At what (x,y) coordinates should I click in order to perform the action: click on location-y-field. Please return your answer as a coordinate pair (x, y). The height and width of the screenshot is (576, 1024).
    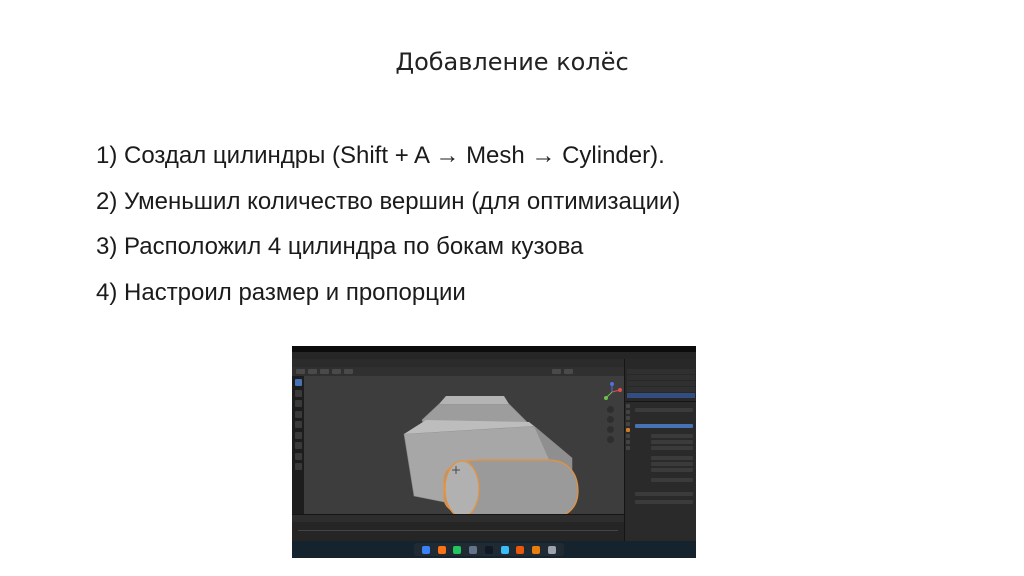
    Looking at the image, I should click on (672, 442).